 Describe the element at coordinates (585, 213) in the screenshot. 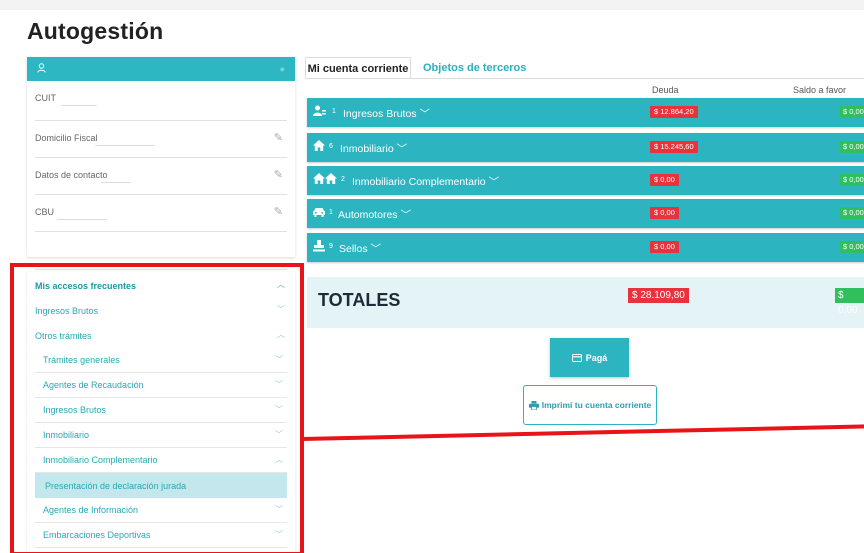

I see `account-row-automotores: 1 Automotores ﹀ $ 0,00 $ 0,00` at that location.